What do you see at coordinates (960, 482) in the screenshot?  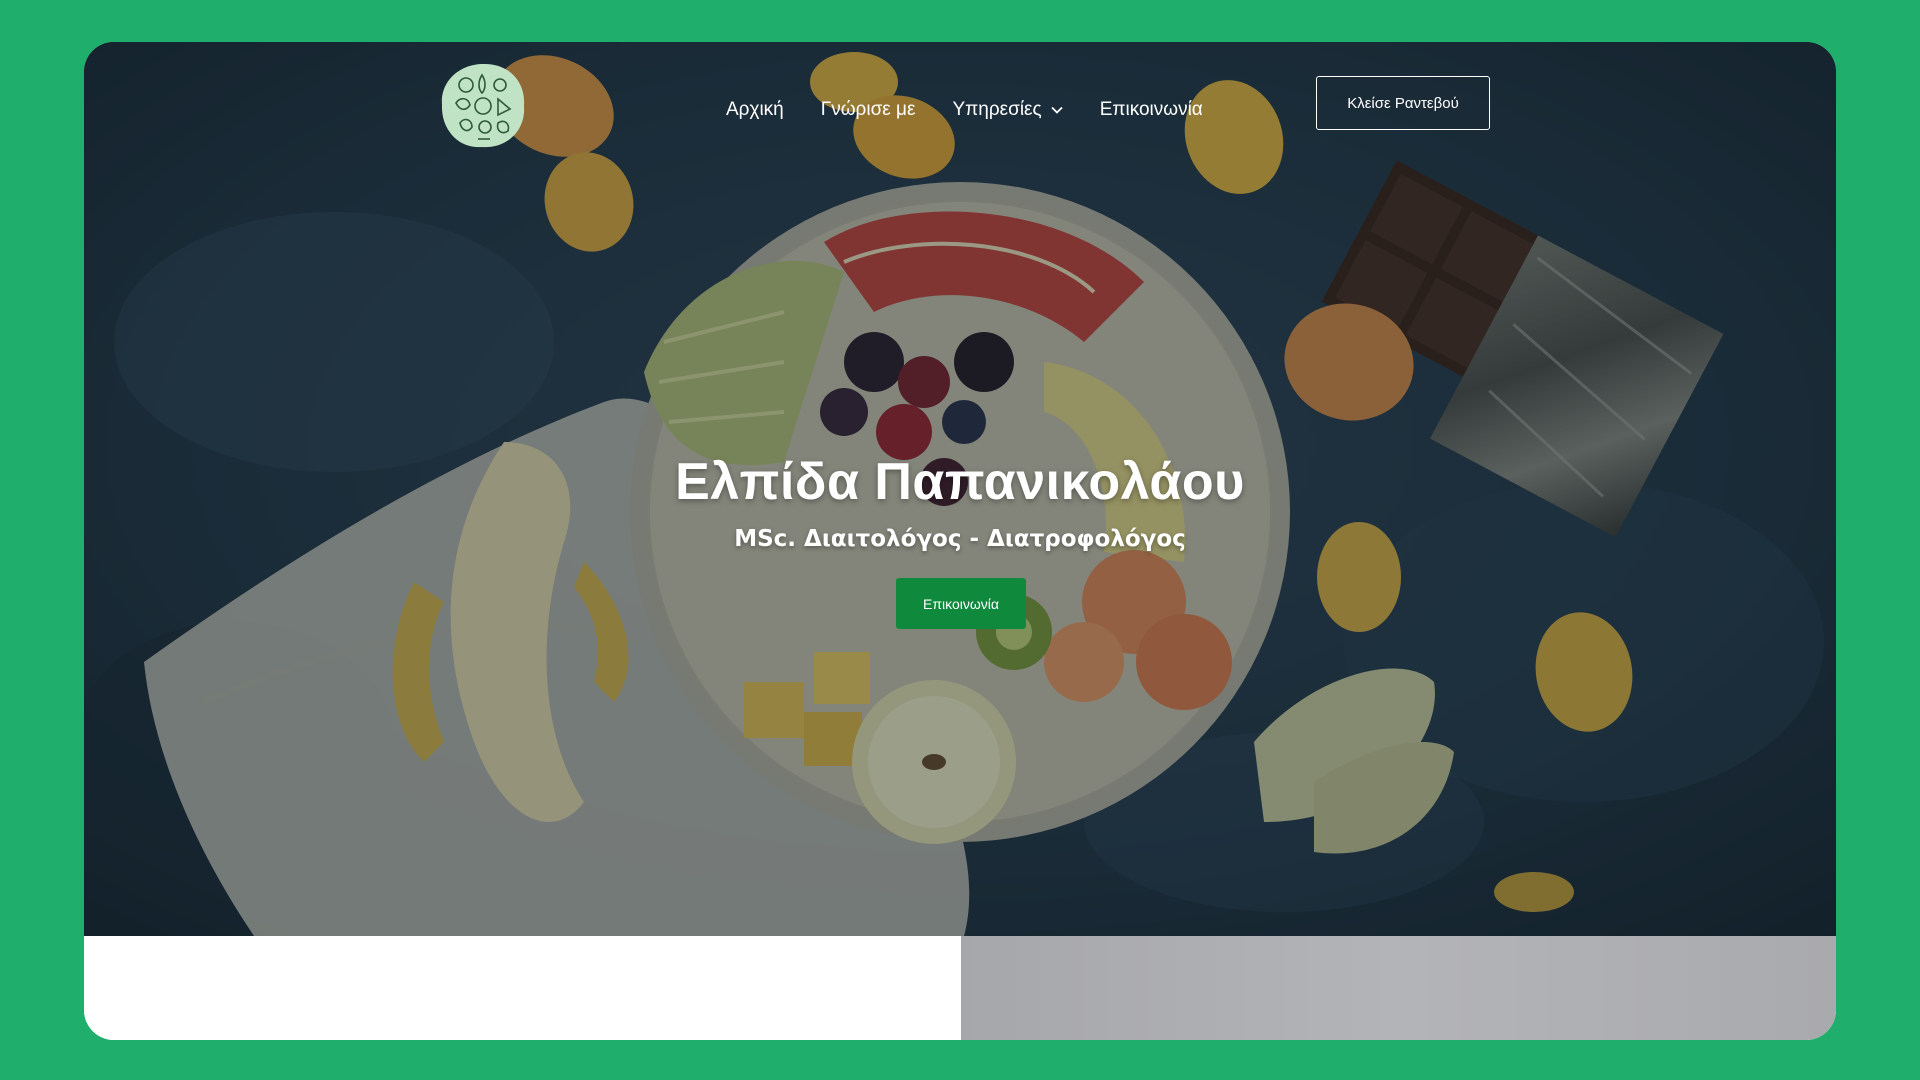 I see `hero-title: Ελπίδα Παπανικολάου` at bounding box center [960, 482].